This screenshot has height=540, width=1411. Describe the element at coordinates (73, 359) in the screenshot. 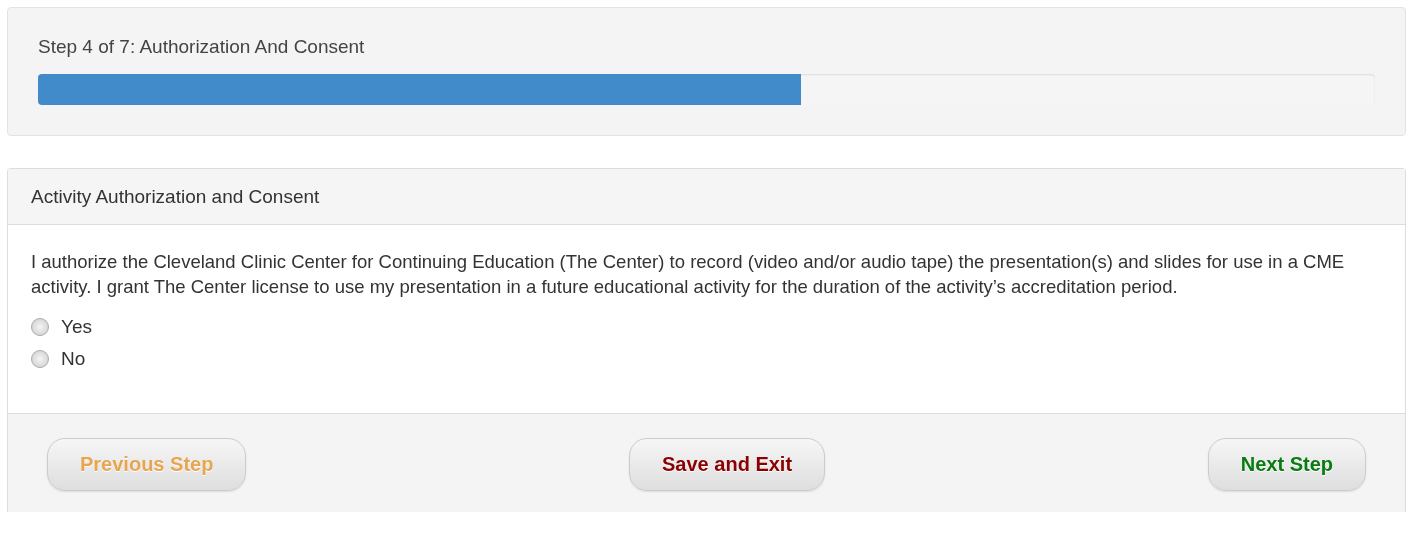

I see `option-label: No` at that location.